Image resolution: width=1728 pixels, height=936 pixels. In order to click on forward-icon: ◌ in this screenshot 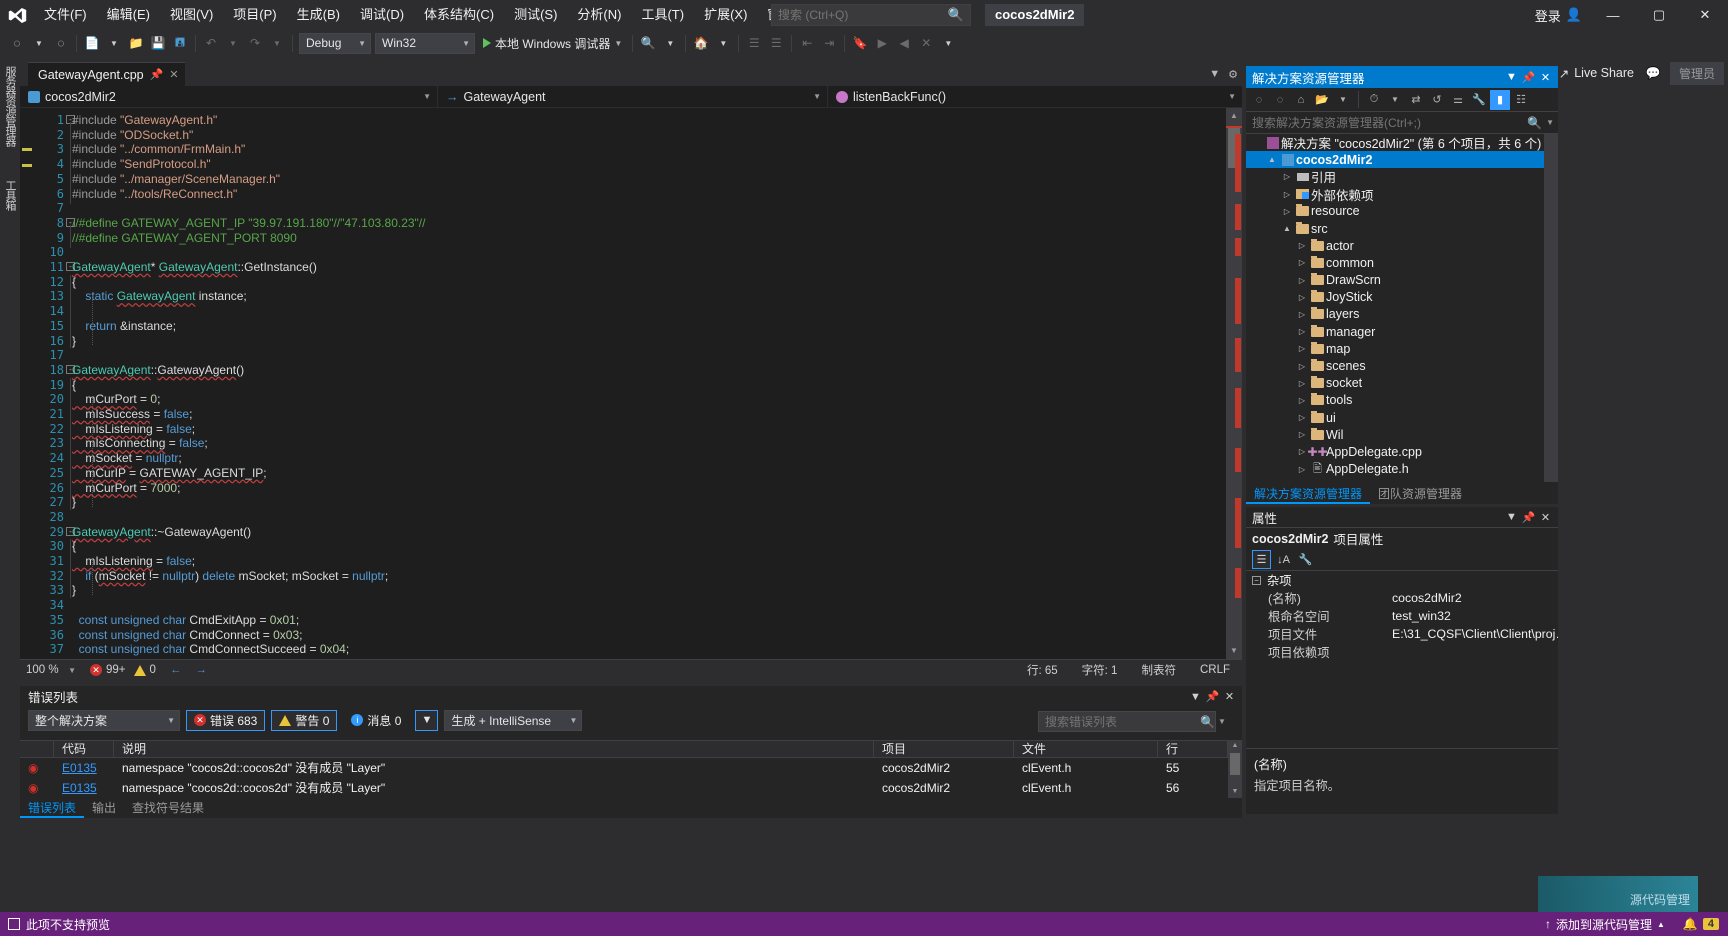, I will do `click(1280, 100)`.